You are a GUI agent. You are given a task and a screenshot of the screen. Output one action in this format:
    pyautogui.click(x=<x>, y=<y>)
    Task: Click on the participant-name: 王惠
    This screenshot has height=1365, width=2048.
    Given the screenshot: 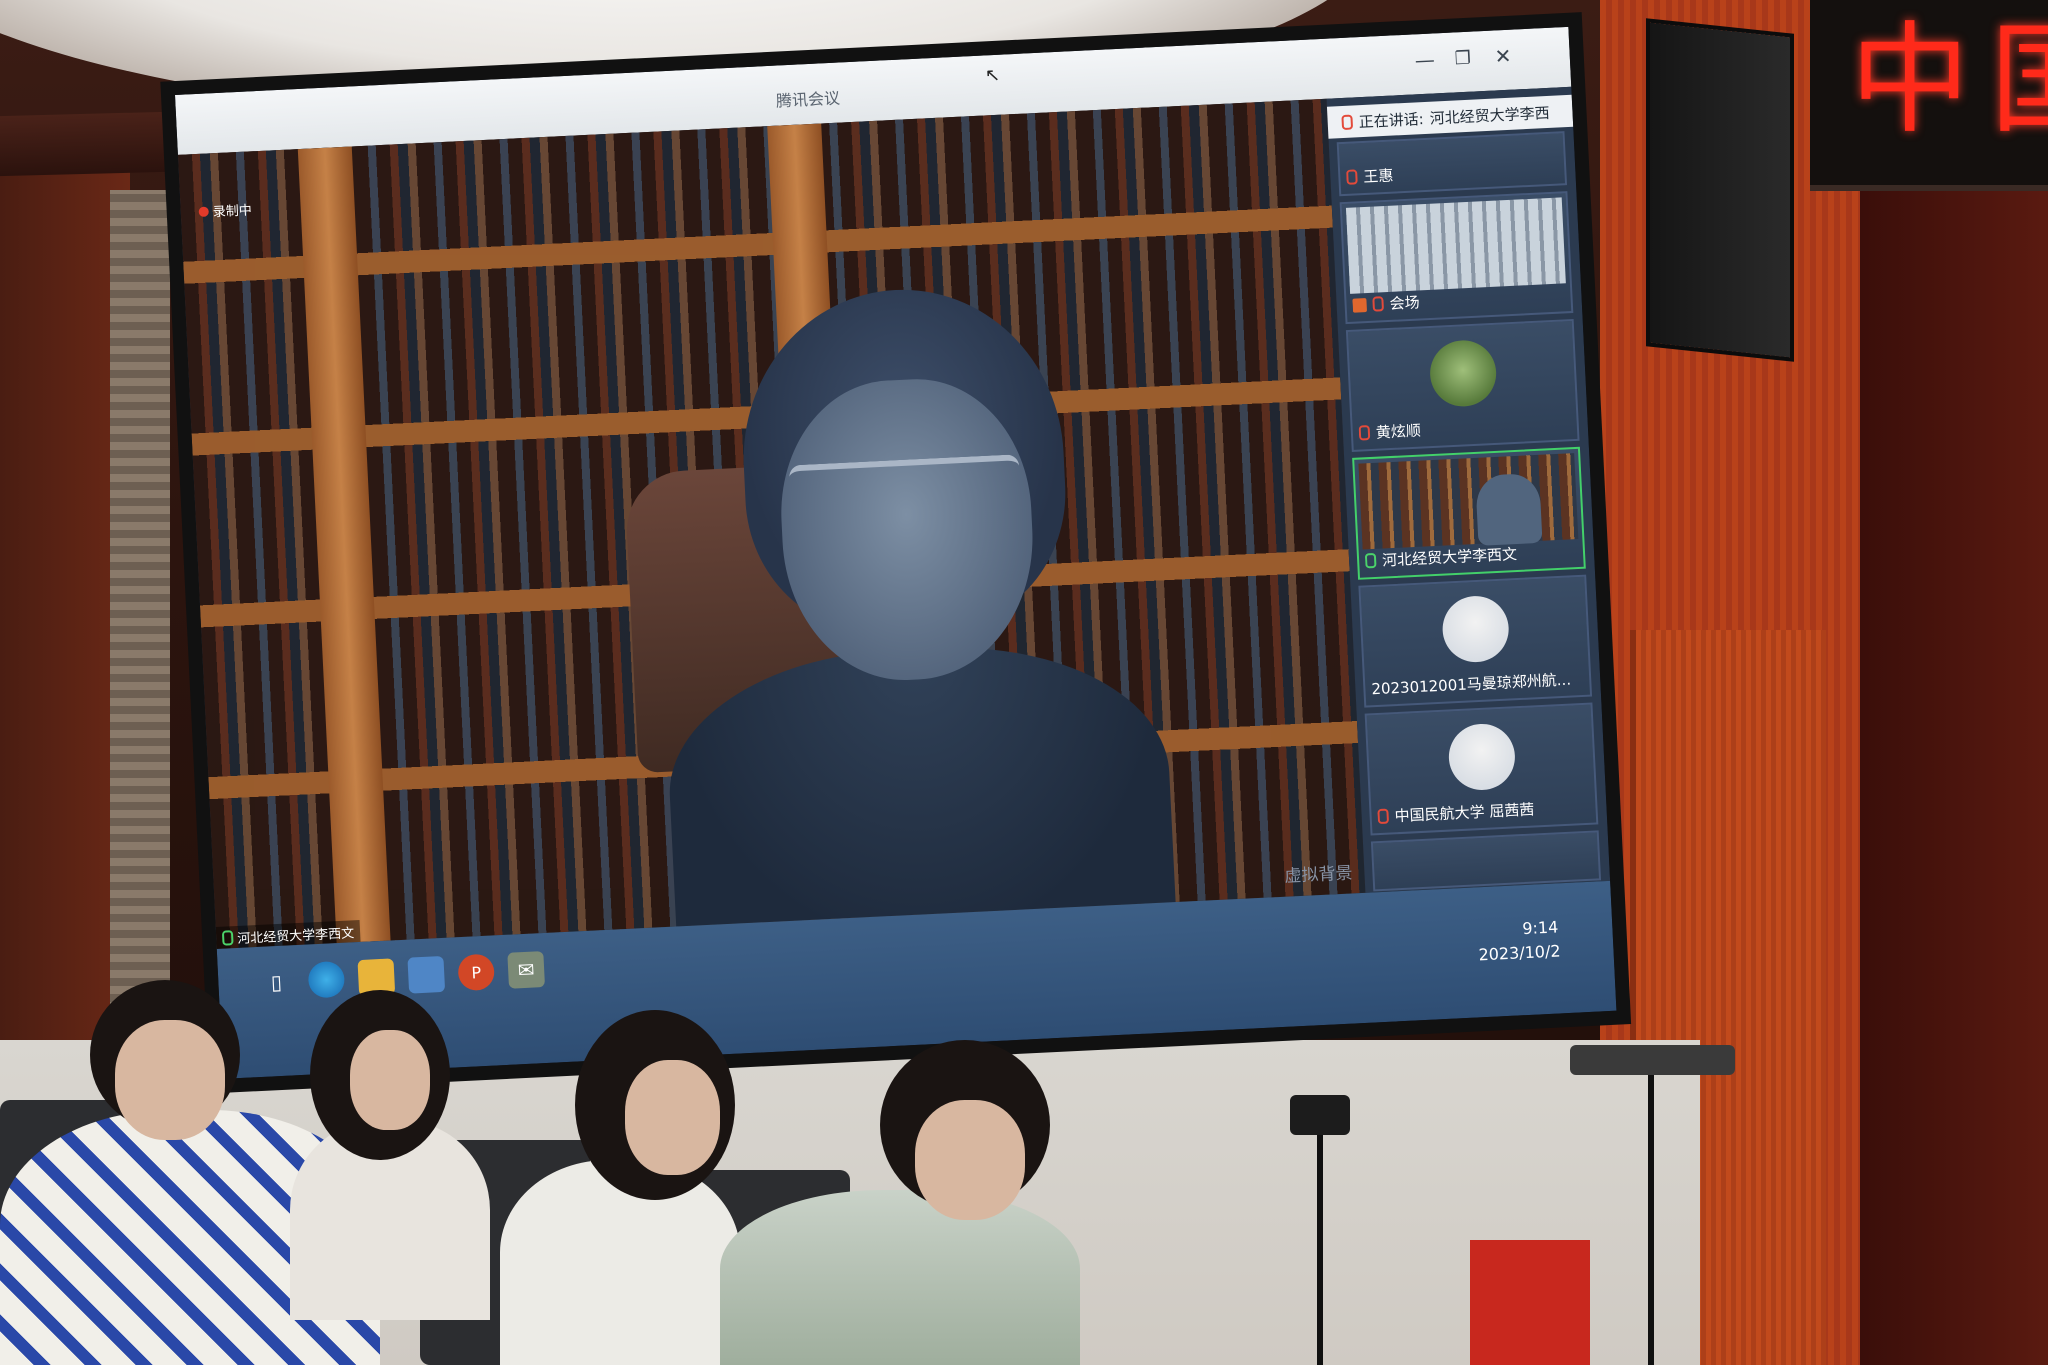 What is the action you would take?
    pyautogui.click(x=1378, y=176)
    